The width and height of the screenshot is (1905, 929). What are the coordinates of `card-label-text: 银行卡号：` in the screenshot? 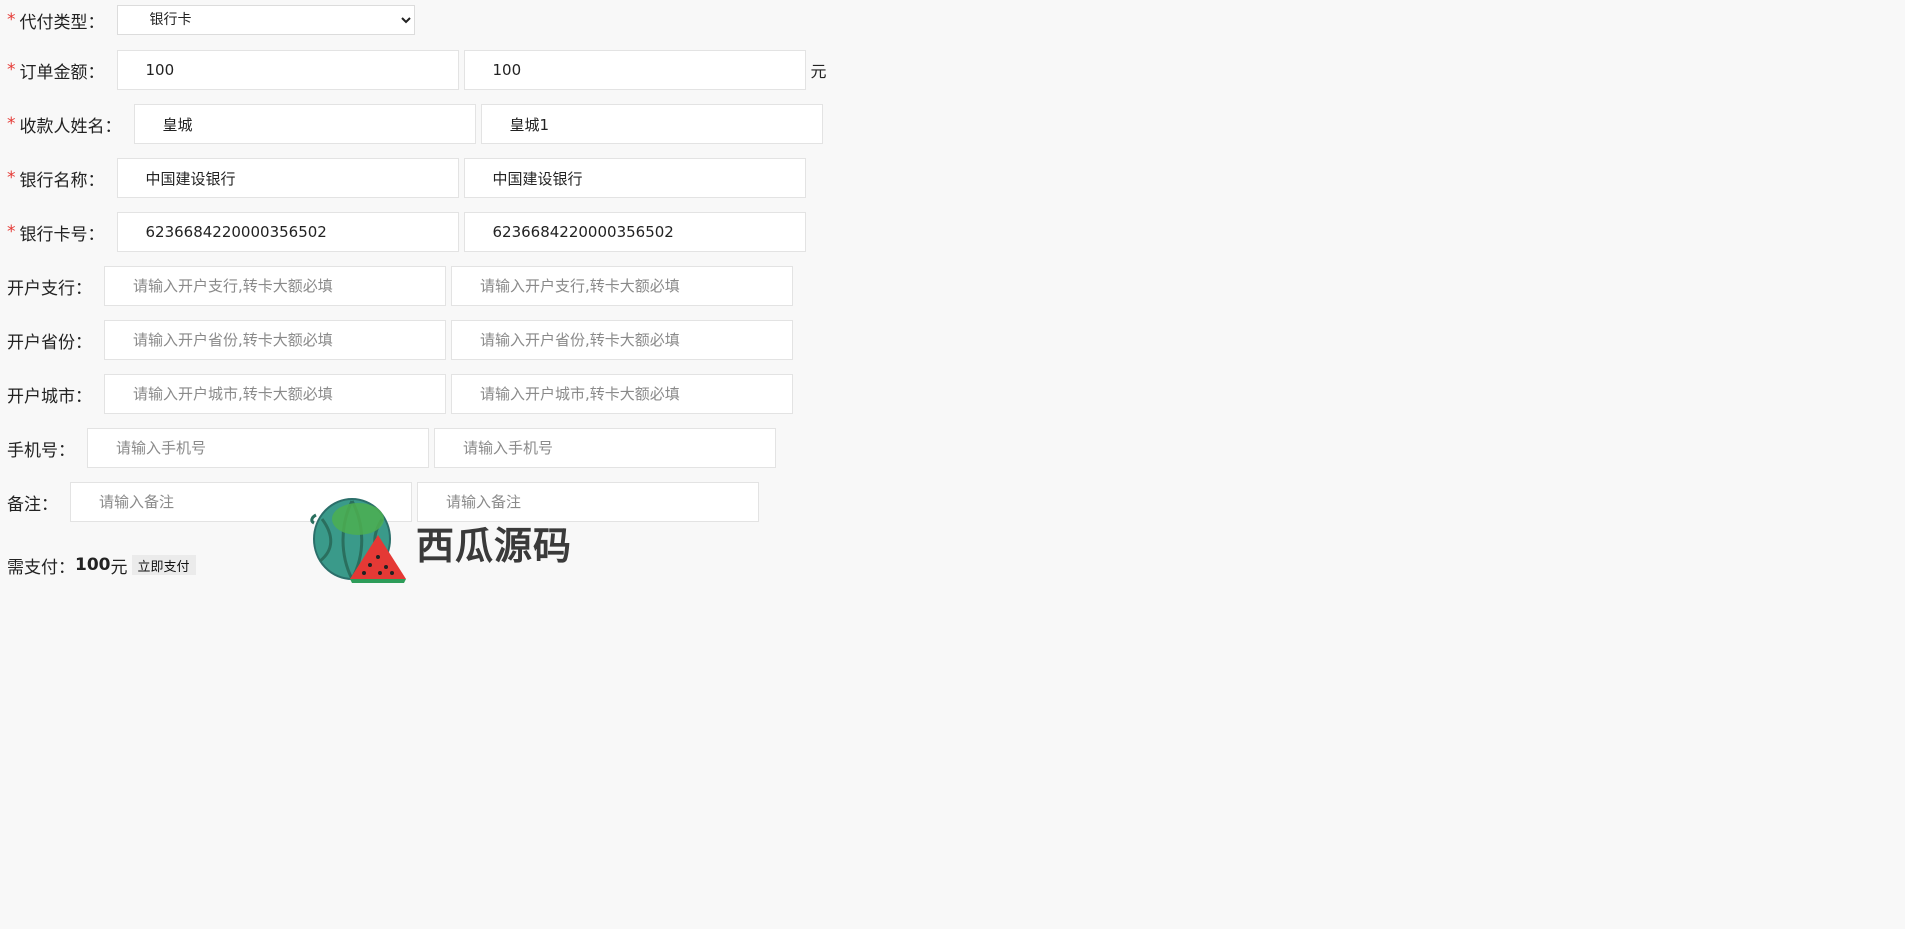 It's located at (62, 234).